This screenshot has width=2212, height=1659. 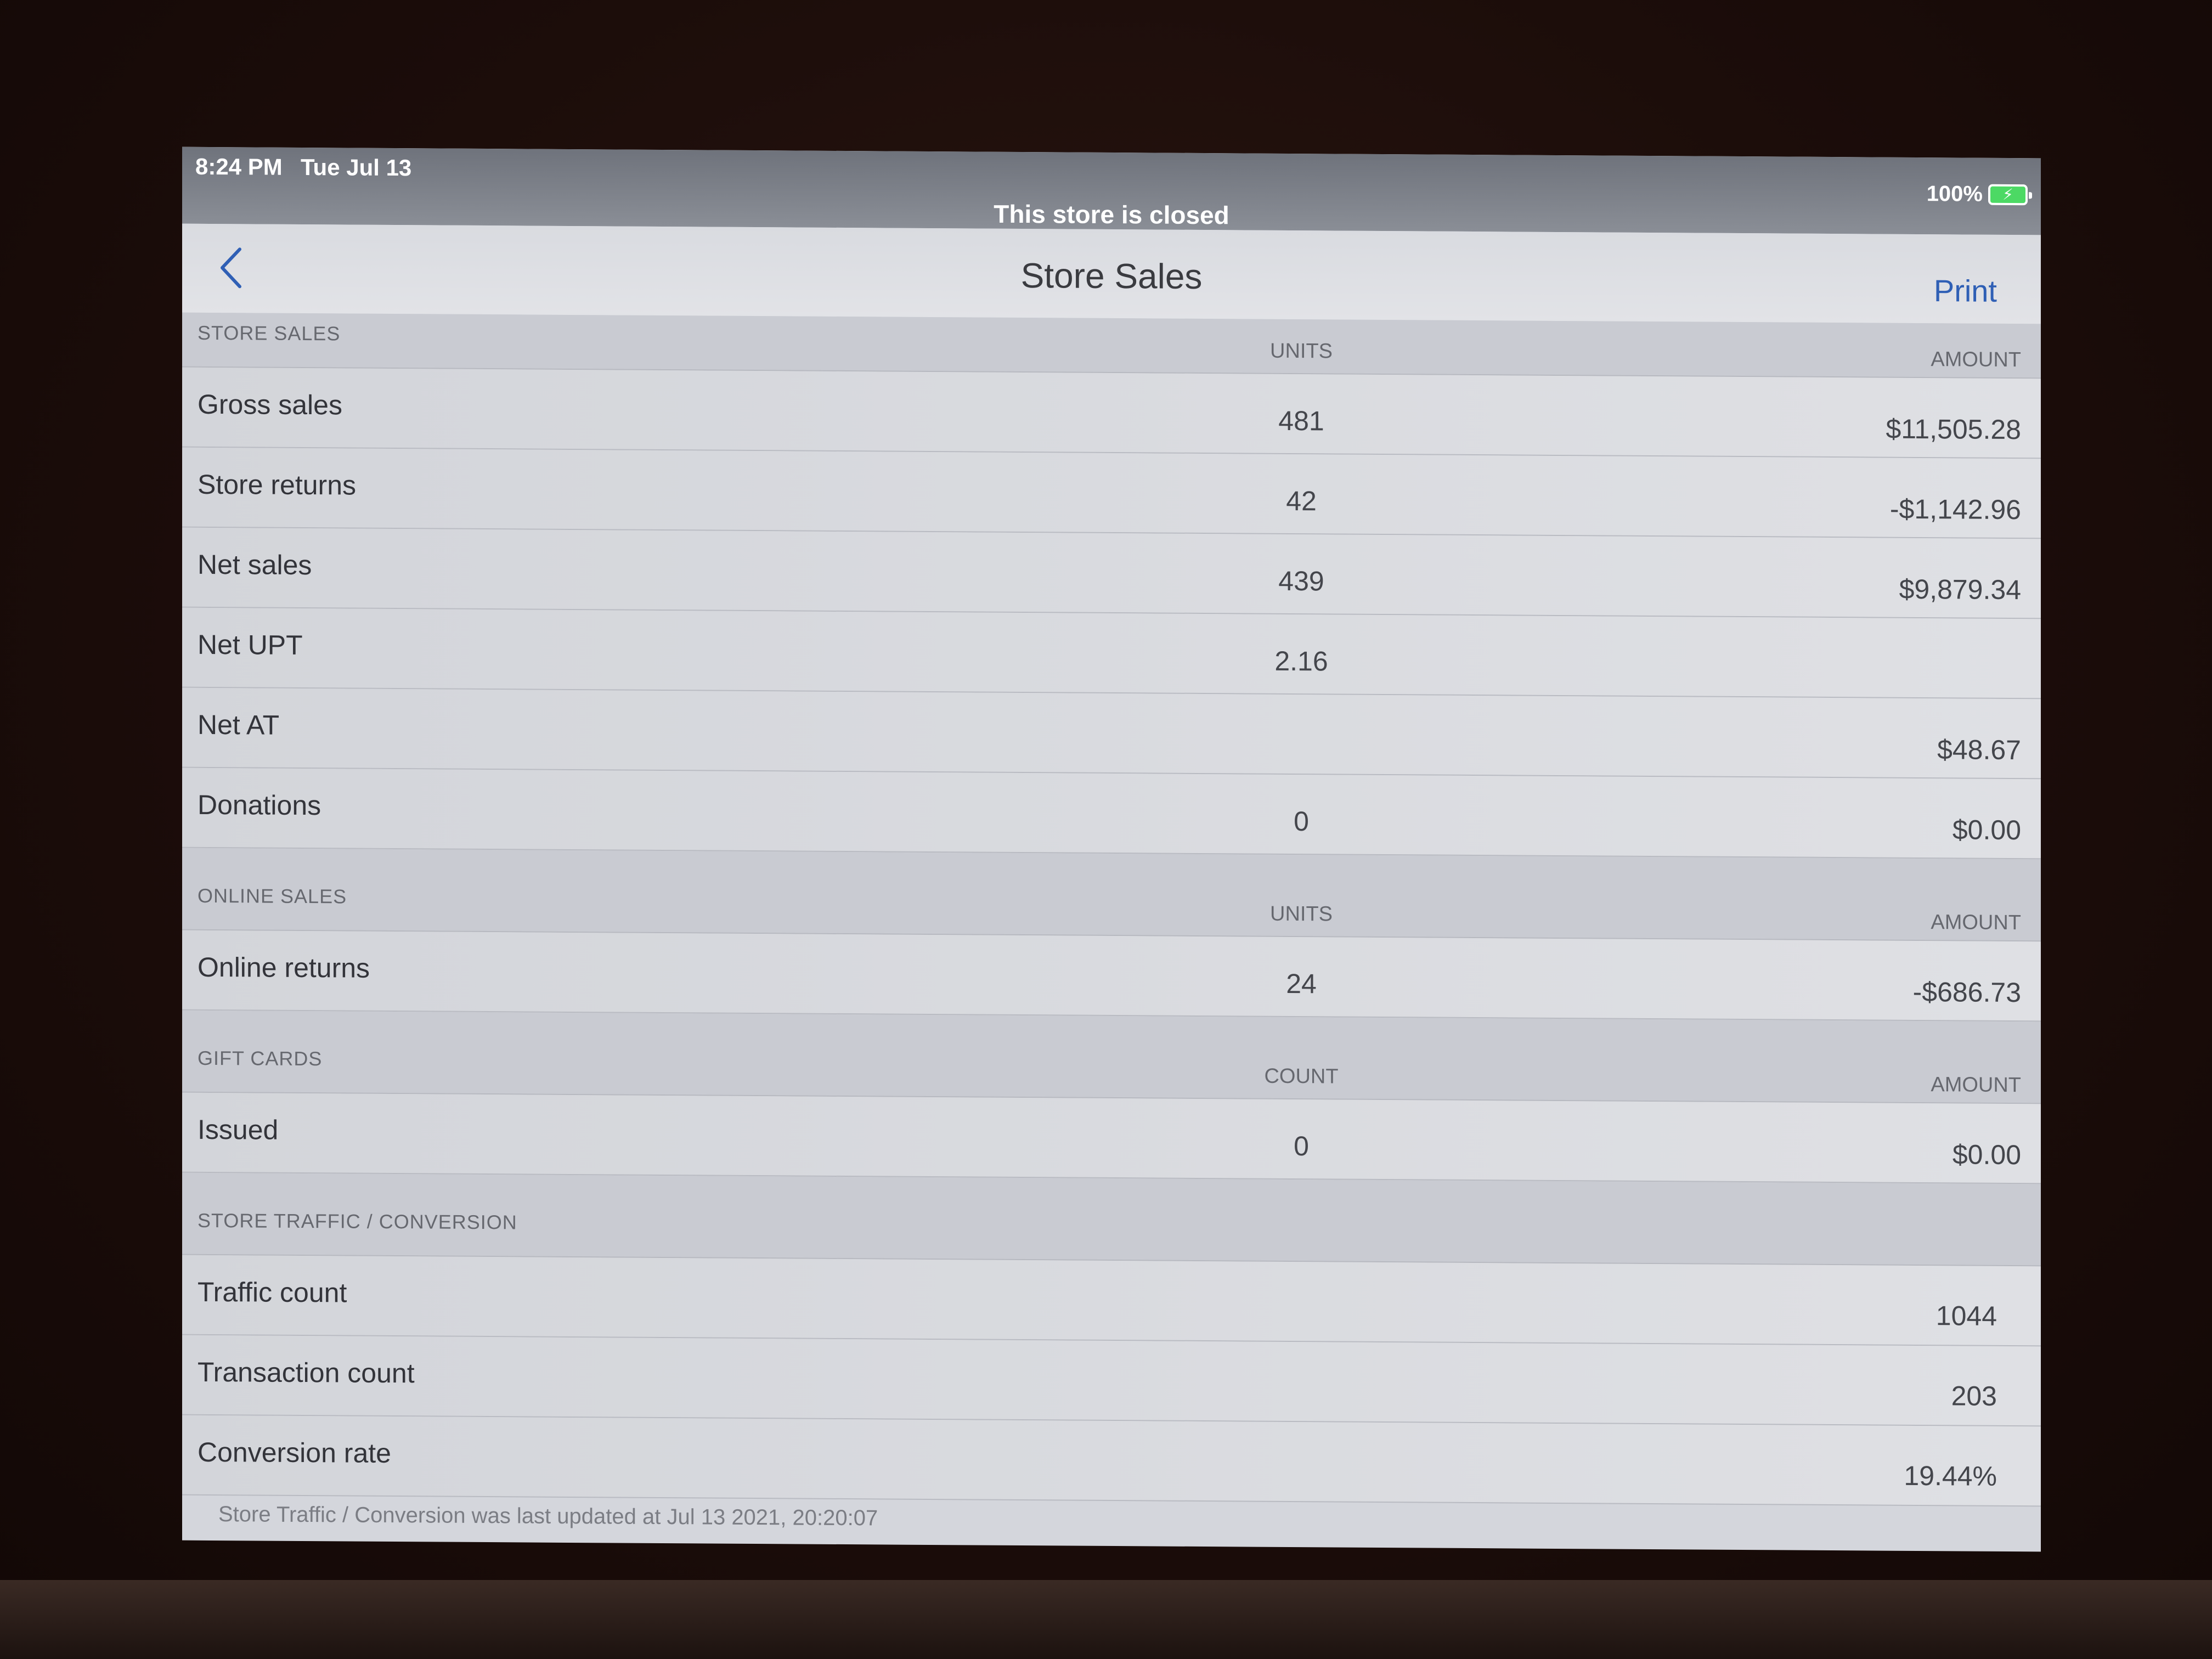 I want to click on row-count: 0, so click(x=1301, y=1146).